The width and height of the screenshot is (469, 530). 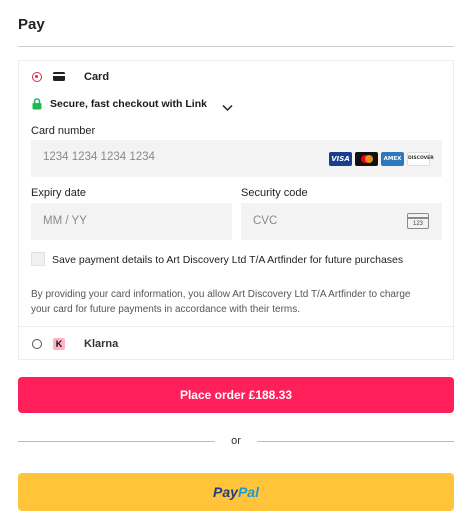 What do you see at coordinates (236, 326) in the screenshot?
I see `klarna-divider` at bounding box center [236, 326].